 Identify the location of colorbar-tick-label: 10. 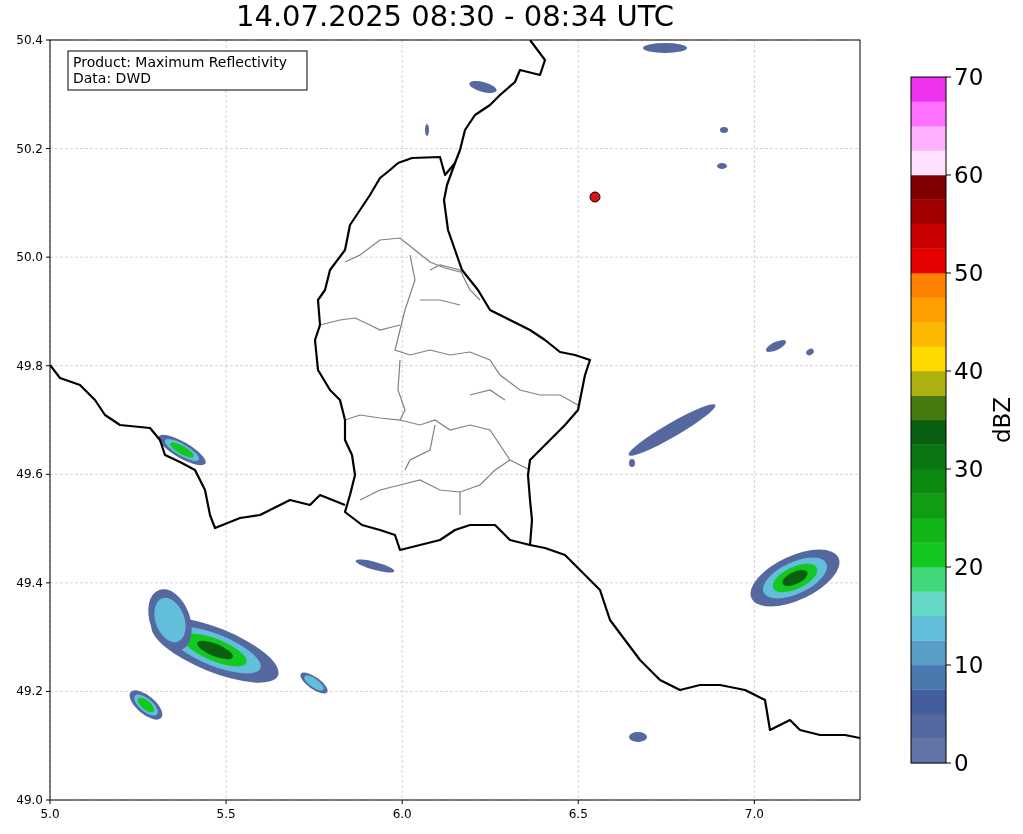
(969, 665).